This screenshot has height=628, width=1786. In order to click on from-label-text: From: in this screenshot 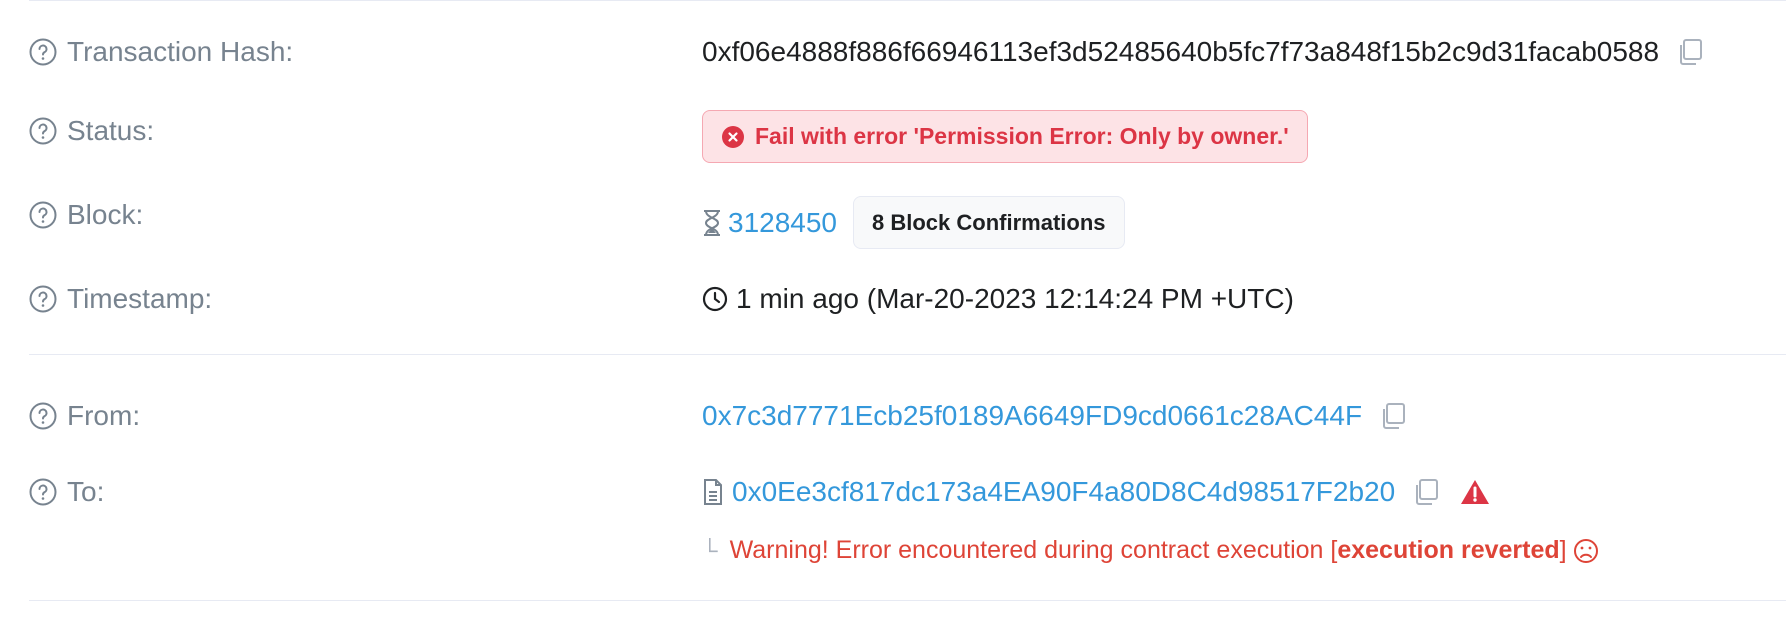, I will do `click(104, 415)`.